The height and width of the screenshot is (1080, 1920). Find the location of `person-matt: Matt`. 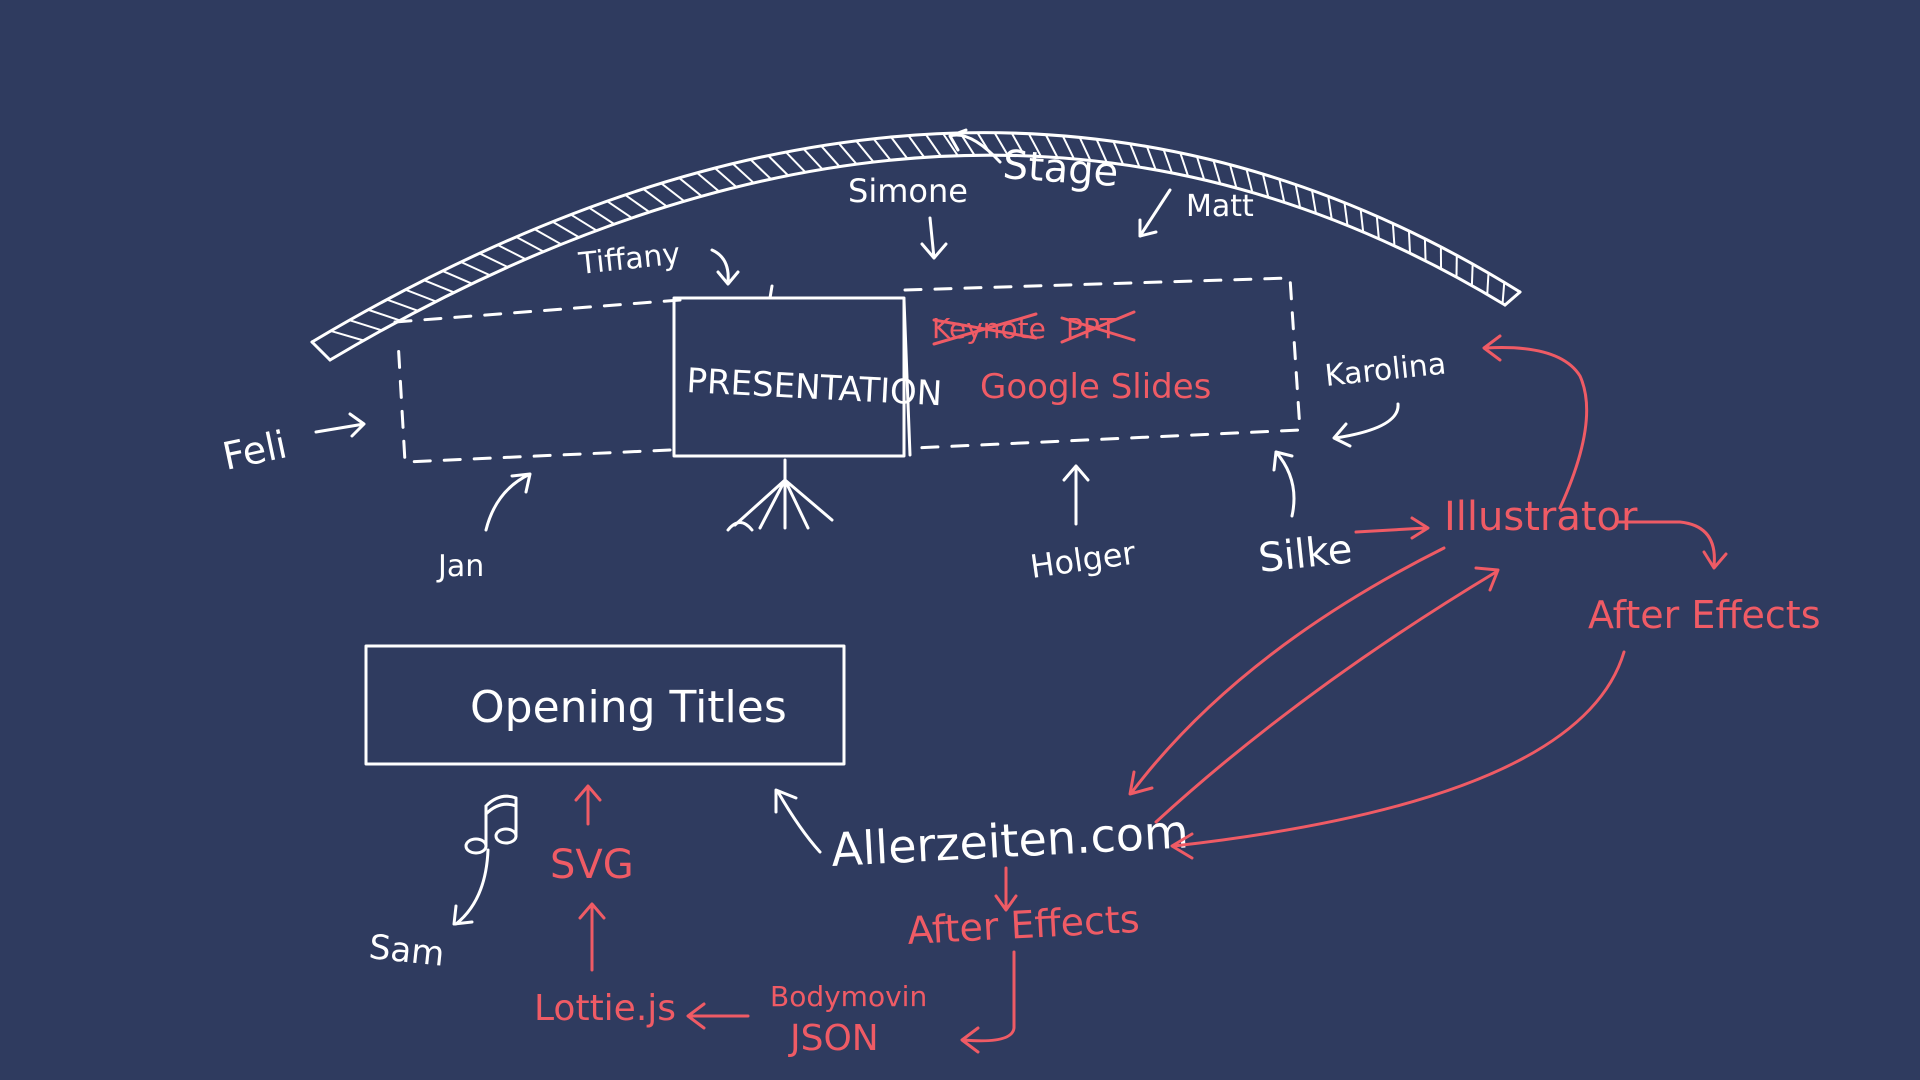

person-matt: Matt is located at coordinates (1220, 206).